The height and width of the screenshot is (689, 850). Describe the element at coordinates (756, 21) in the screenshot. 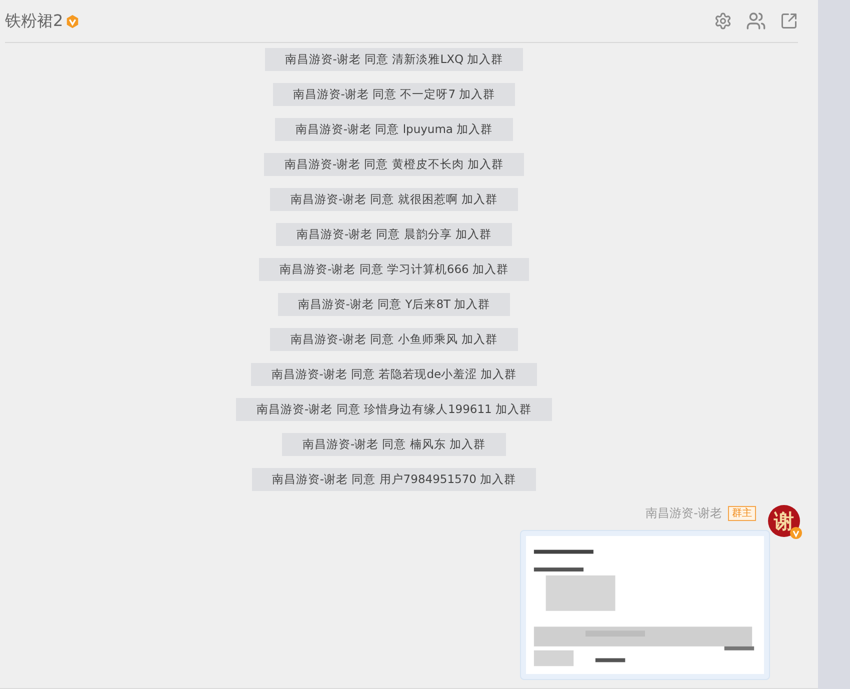

I see `members-button` at that location.